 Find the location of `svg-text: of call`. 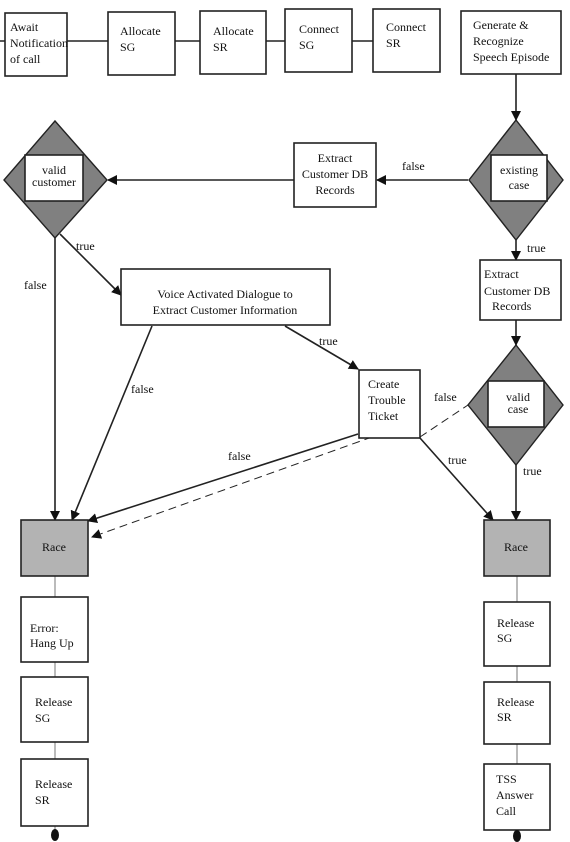

svg-text: of call is located at coordinates (25, 59).